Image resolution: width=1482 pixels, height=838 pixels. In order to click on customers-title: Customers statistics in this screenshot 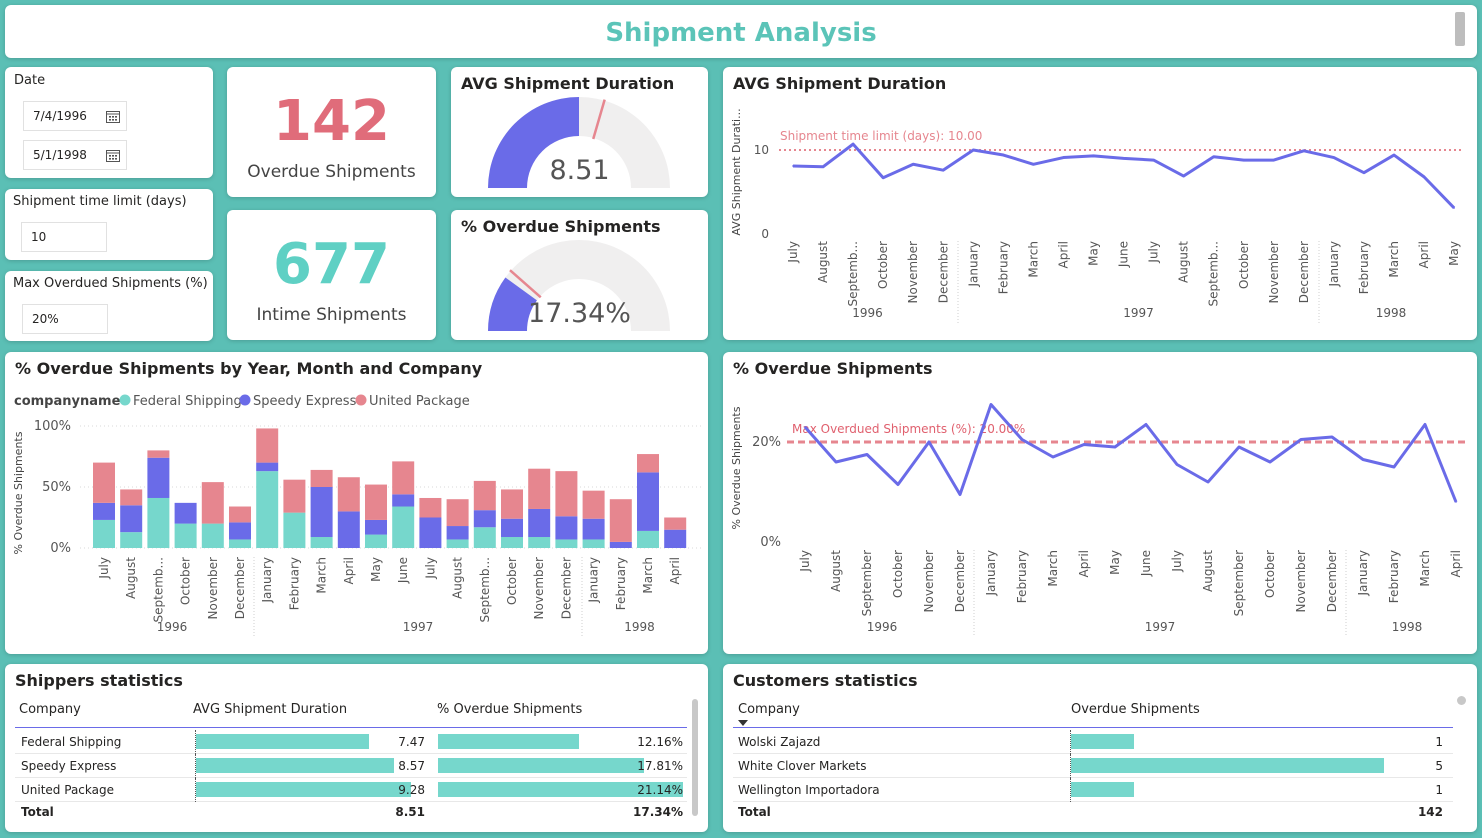, I will do `click(825, 680)`.